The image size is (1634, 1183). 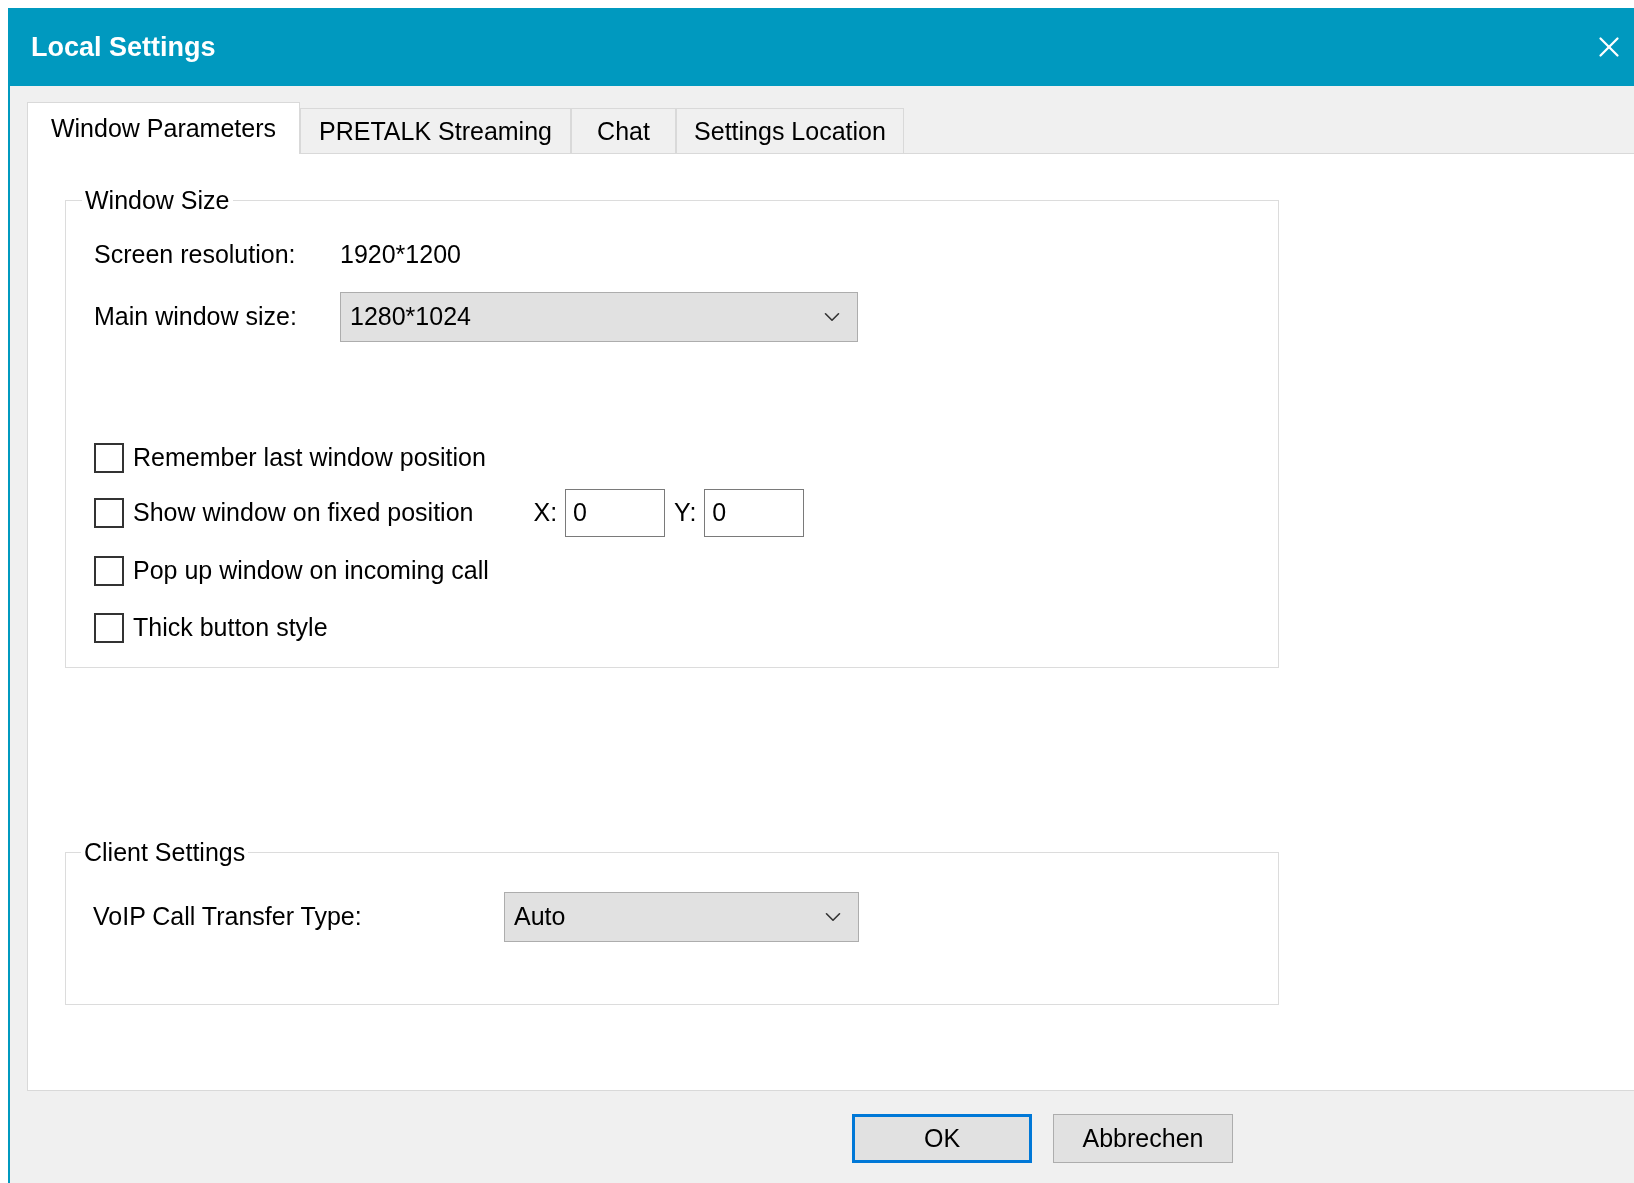 I want to click on transfer-type-dropdown: Auto, so click(x=681, y=917).